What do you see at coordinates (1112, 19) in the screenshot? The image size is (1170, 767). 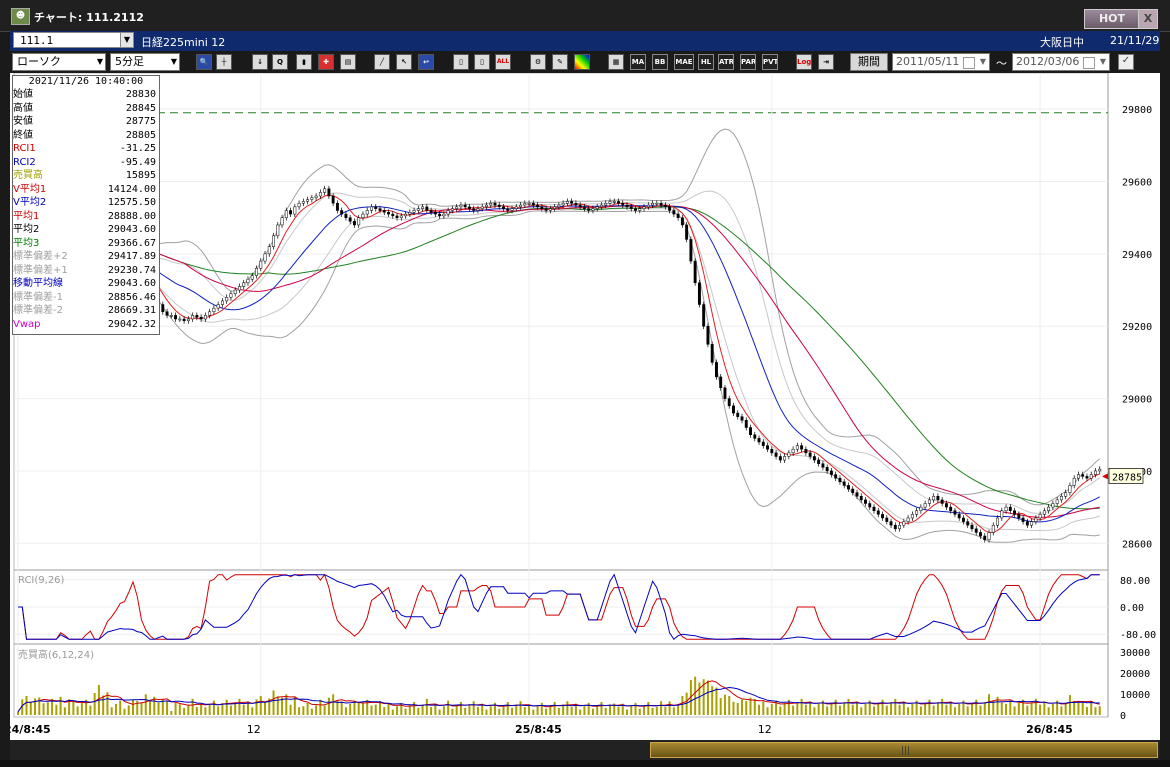 I see `hot-button: HOT` at bounding box center [1112, 19].